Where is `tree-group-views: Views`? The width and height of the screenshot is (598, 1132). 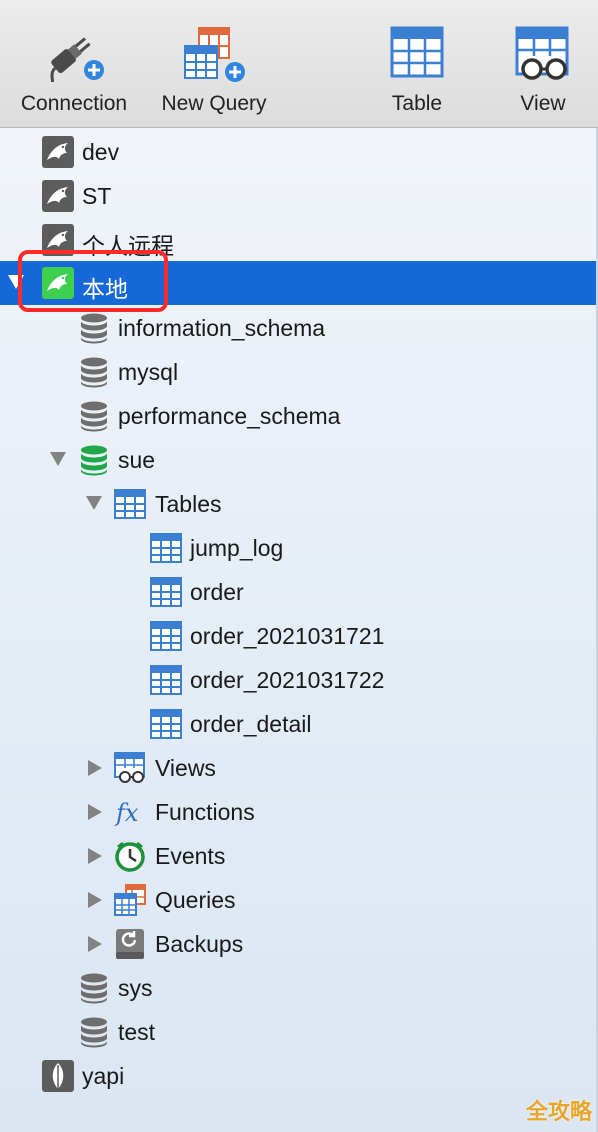 tree-group-views: Views is located at coordinates (299, 768).